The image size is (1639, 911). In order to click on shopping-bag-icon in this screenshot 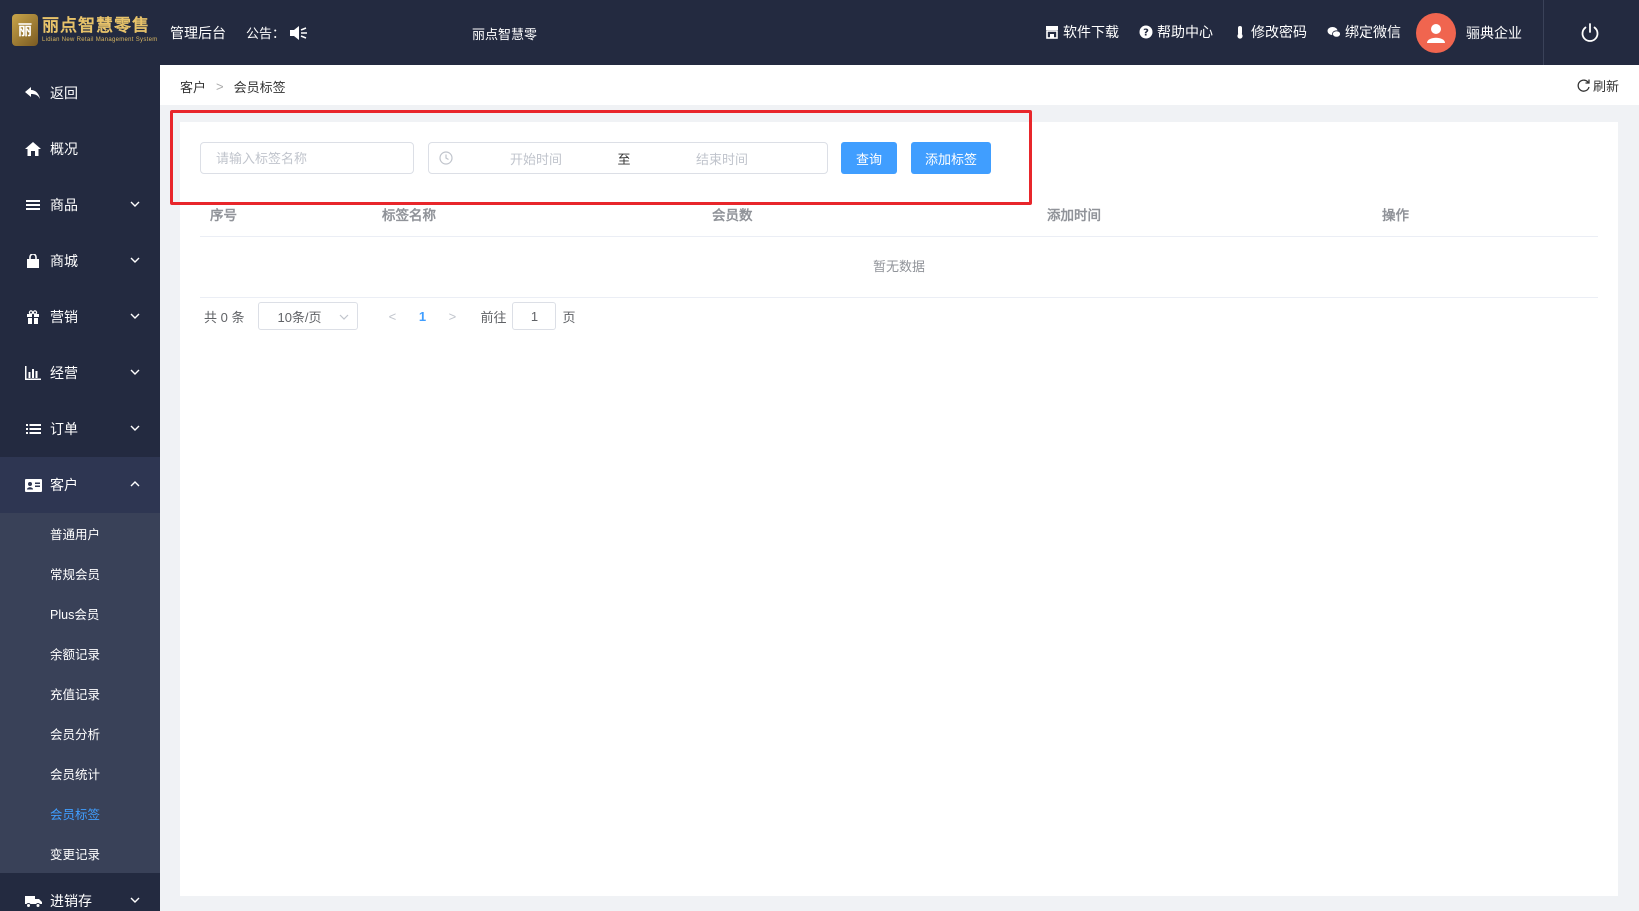, I will do `click(33, 261)`.